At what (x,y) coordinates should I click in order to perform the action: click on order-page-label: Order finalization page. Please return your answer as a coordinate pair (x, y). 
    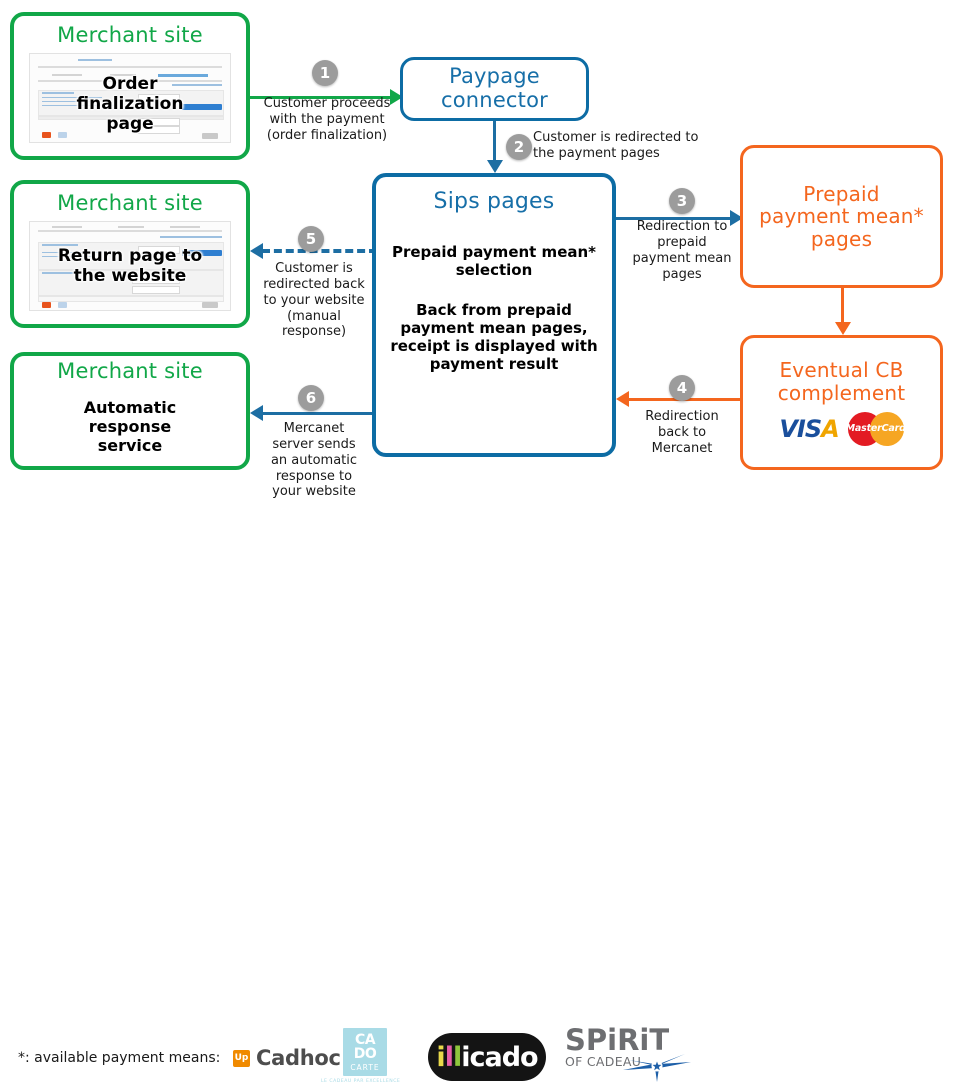
    Looking at the image, I should click on (130, 103).